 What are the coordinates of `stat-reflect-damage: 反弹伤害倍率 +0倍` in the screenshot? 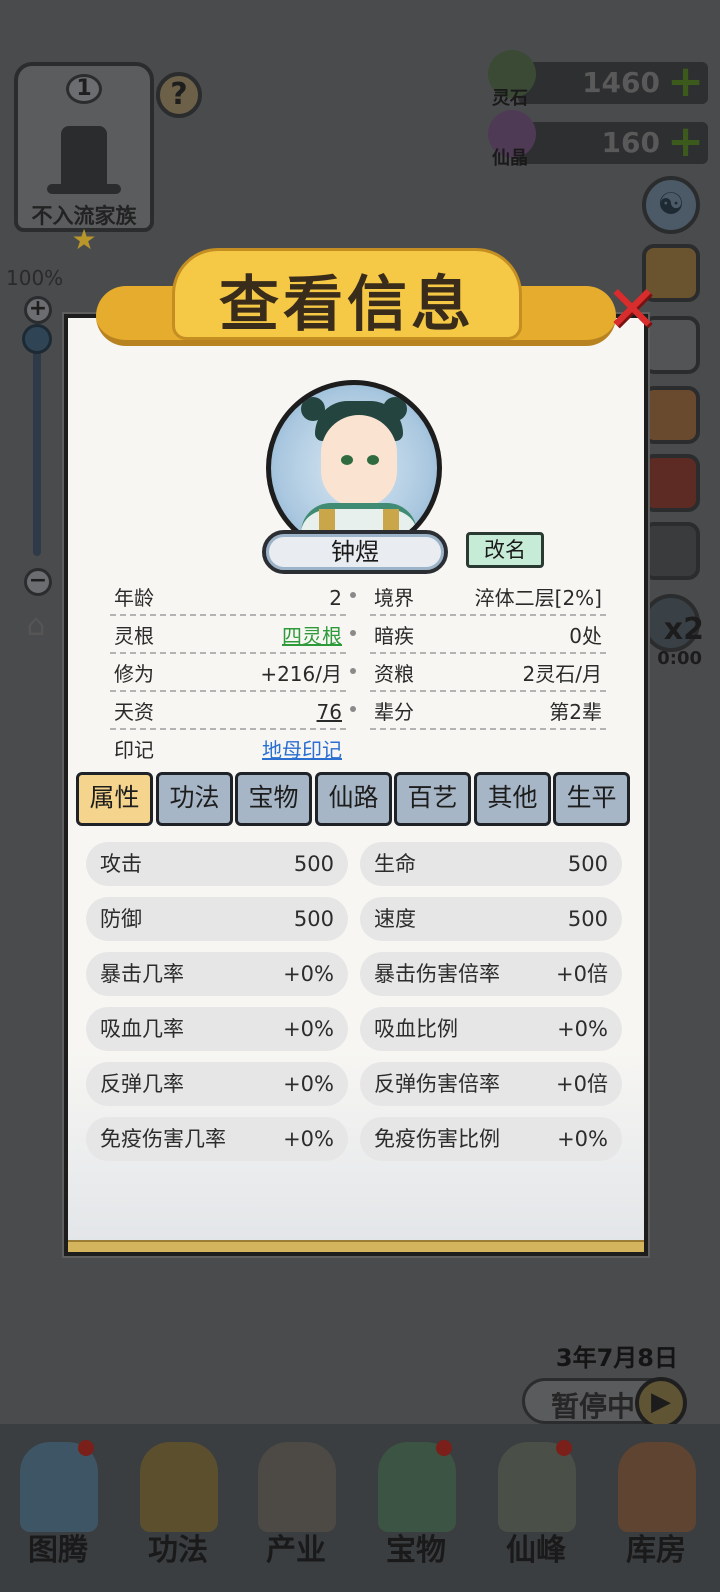 It's located at (491, 1084).